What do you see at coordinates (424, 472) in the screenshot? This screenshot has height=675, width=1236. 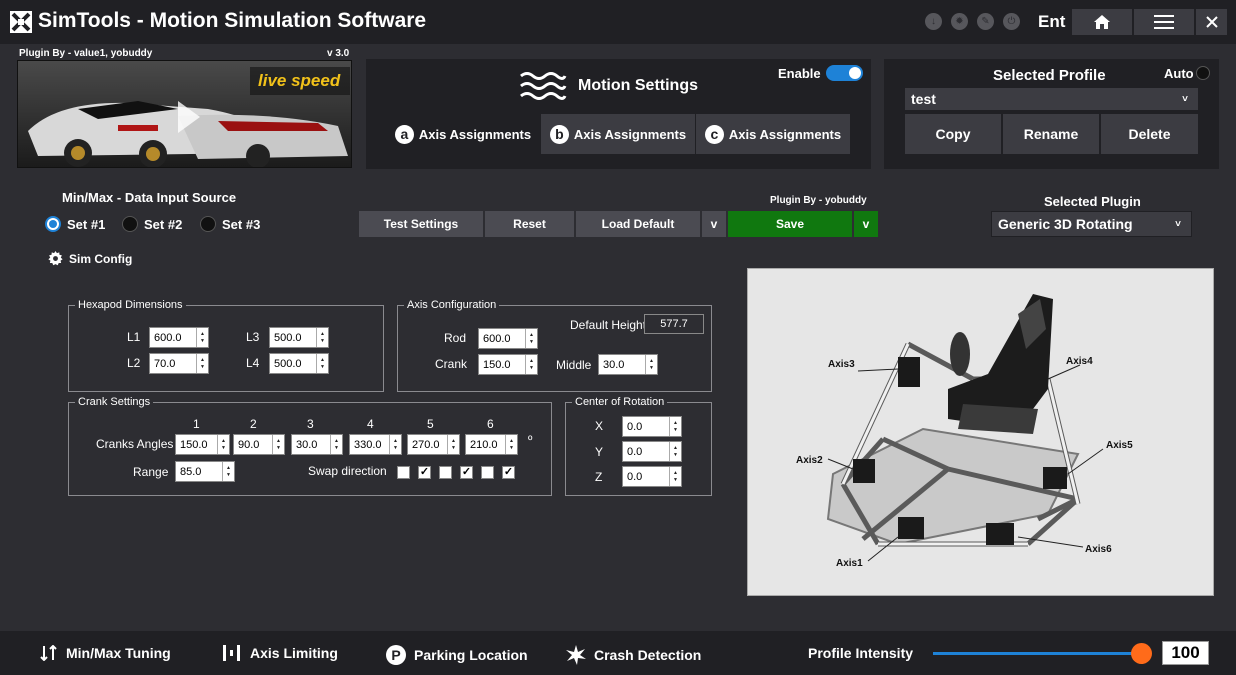 I see `swap-2-checkbox: ✓` at bounding box center [424, 472].